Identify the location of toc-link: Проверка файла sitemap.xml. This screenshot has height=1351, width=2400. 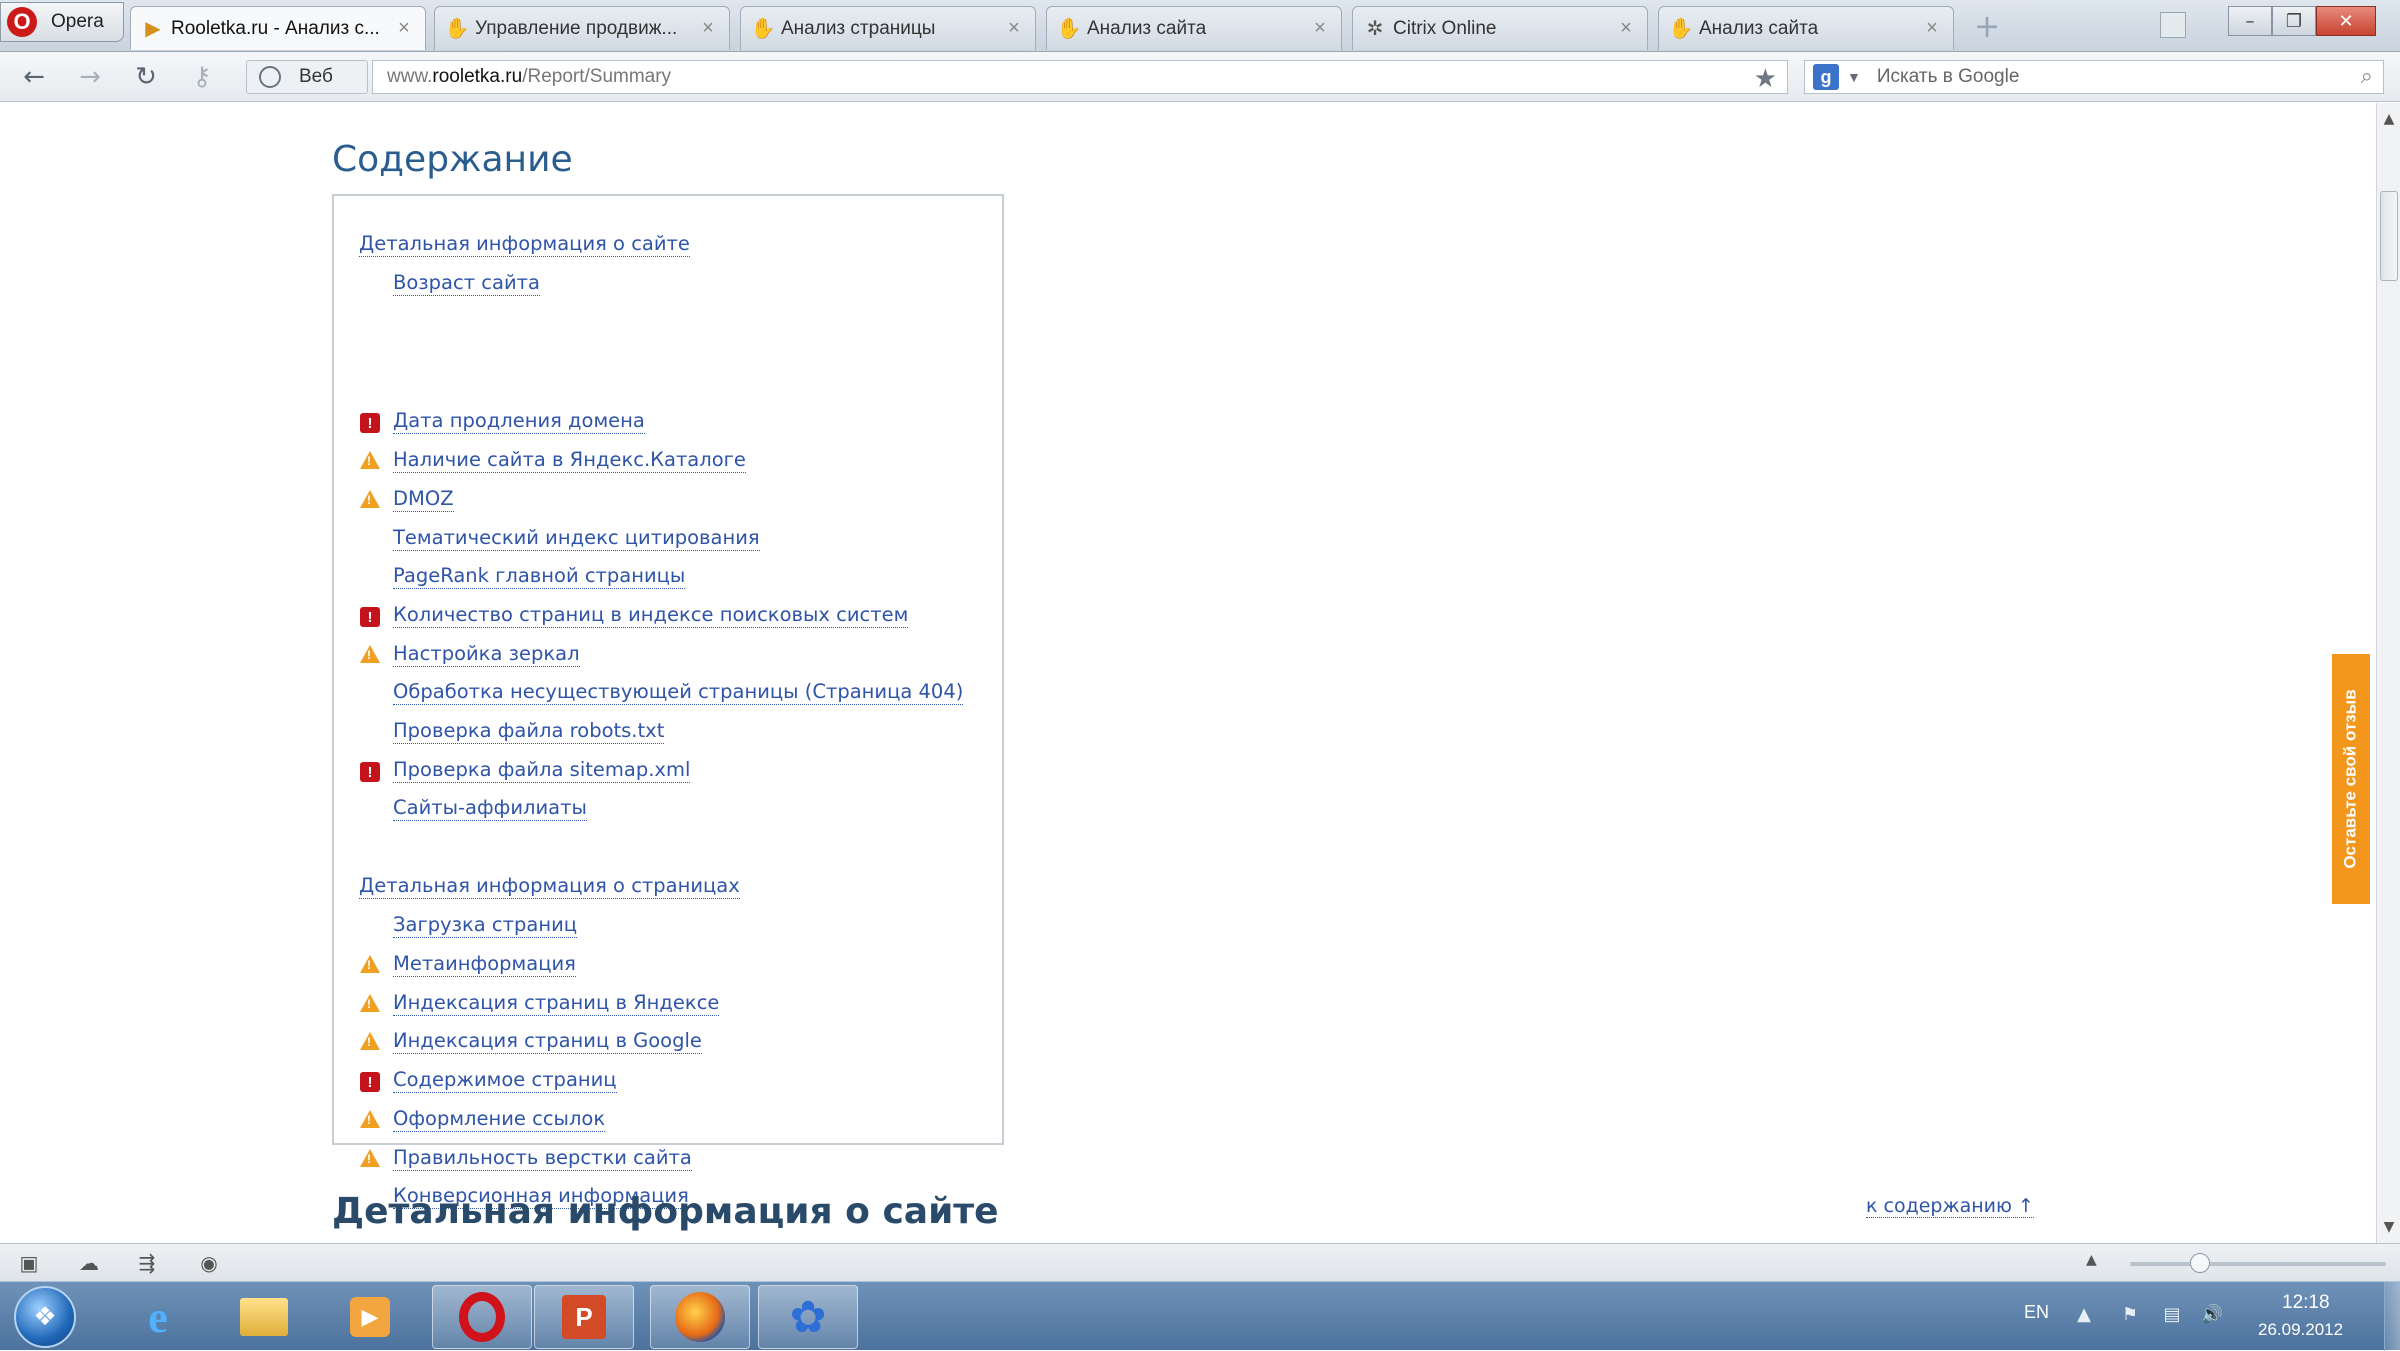
(542, 770).